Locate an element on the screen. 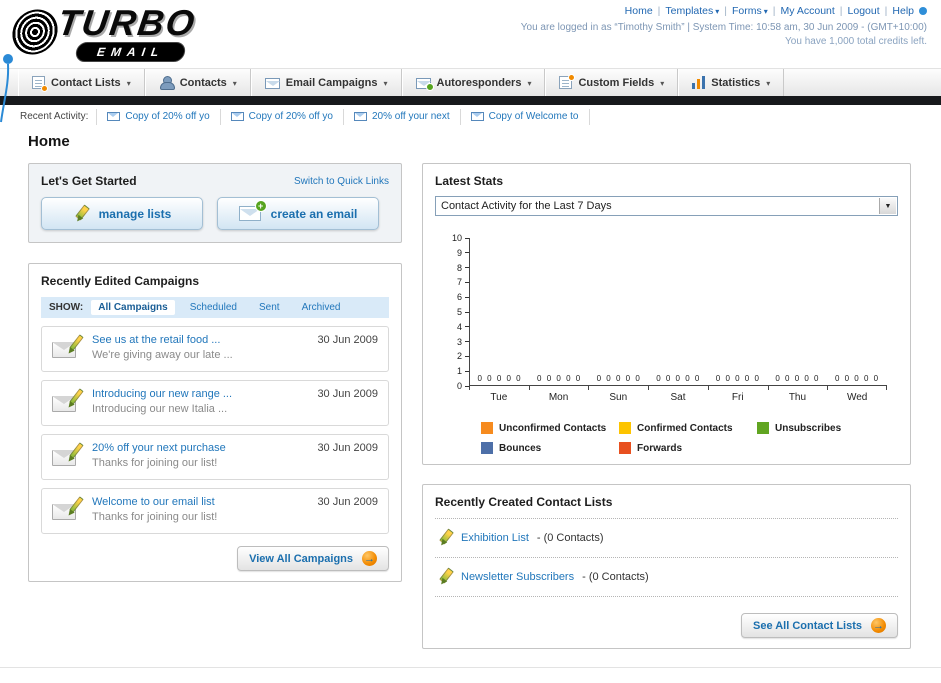  tab-custom-fields: Custom Fields is located at coordinates (612, 82).